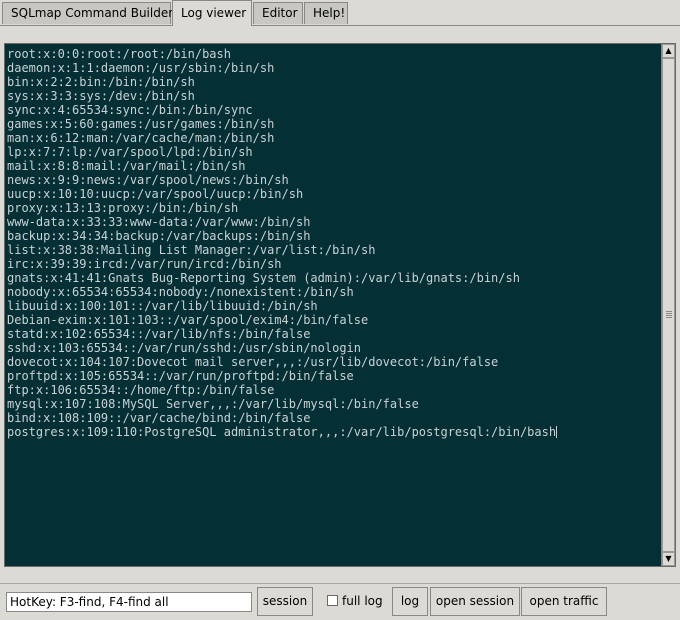 The image size is (680, 620). Describe the element at coordinates (332, 600) in the screenshot. I see `checkbox-box` at that location.